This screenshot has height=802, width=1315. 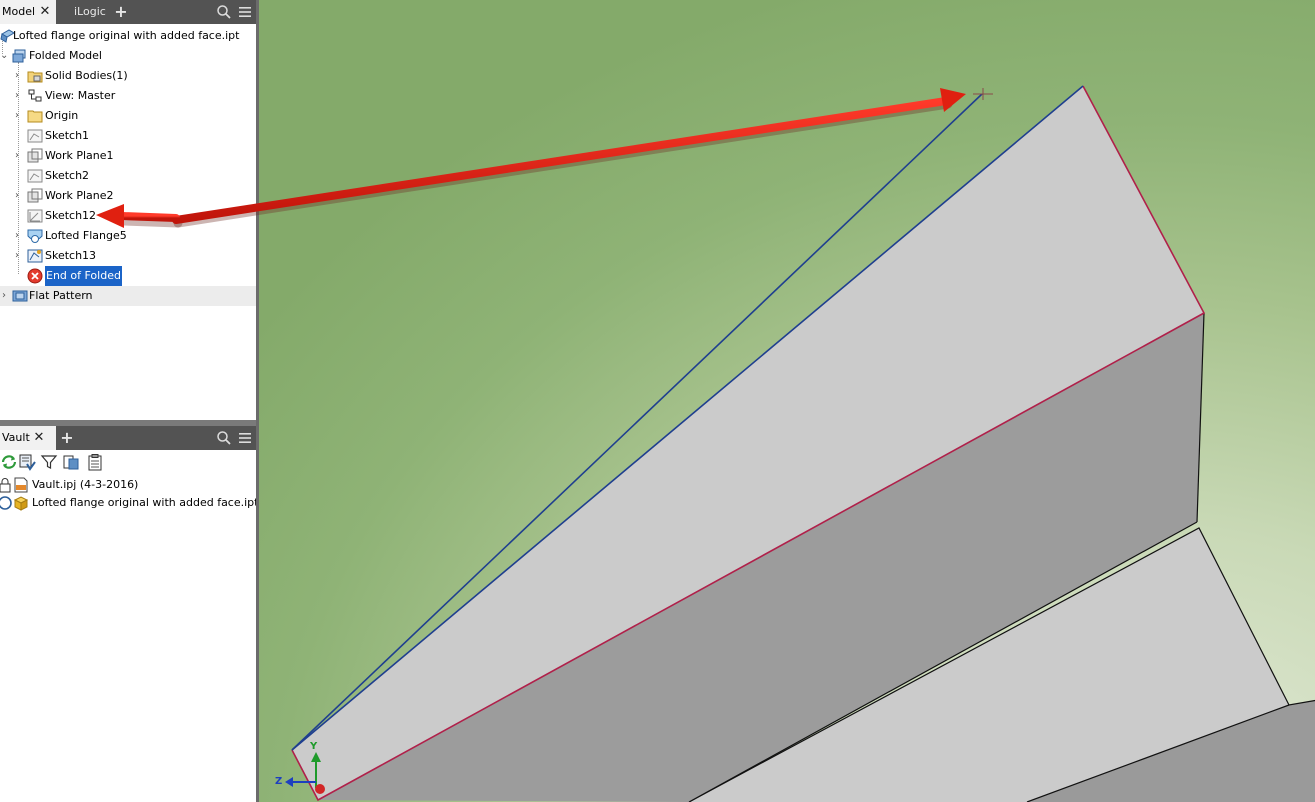 What do you see at coordinates (128, 296) in the screenshot?
I see `tree-item-flat-pattern: › Flat Pattern` at bounding box center [128, 296].